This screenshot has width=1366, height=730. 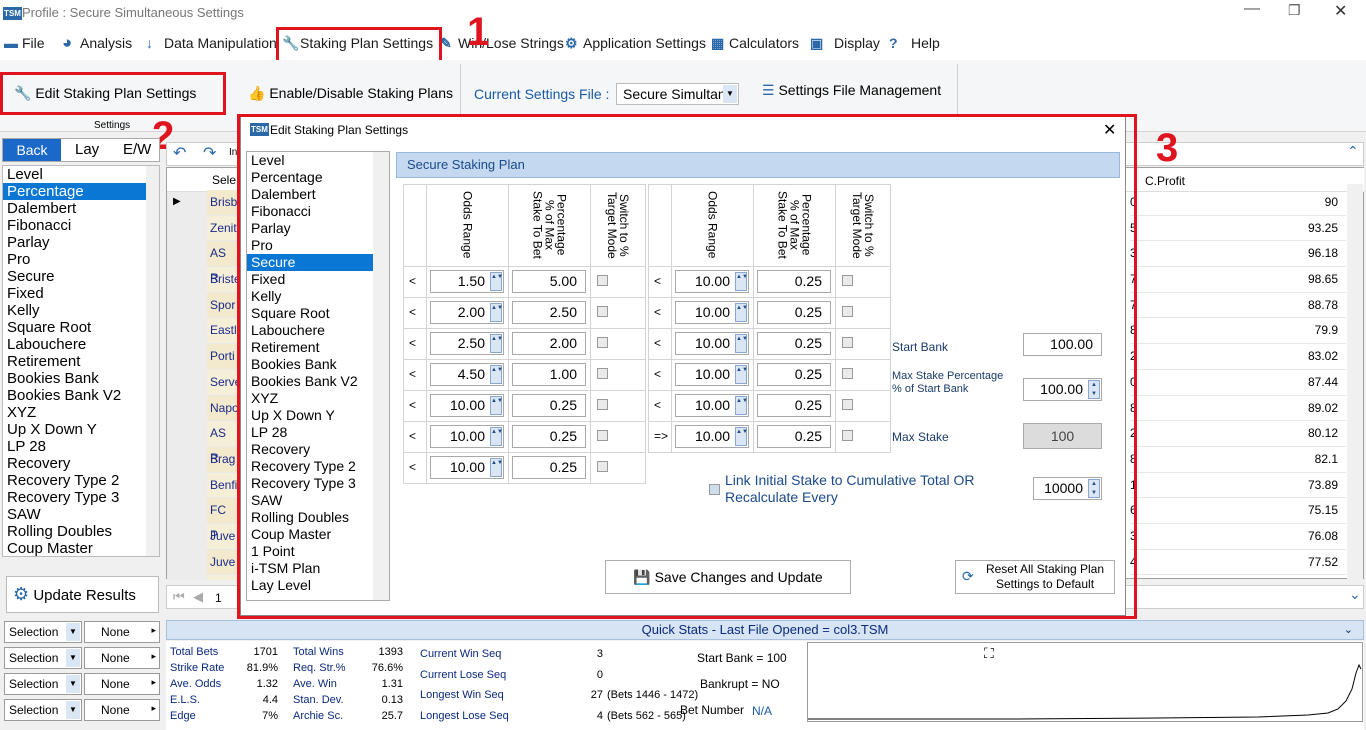 I want to click on header-selection: Sele, so click(x=224, y=180).